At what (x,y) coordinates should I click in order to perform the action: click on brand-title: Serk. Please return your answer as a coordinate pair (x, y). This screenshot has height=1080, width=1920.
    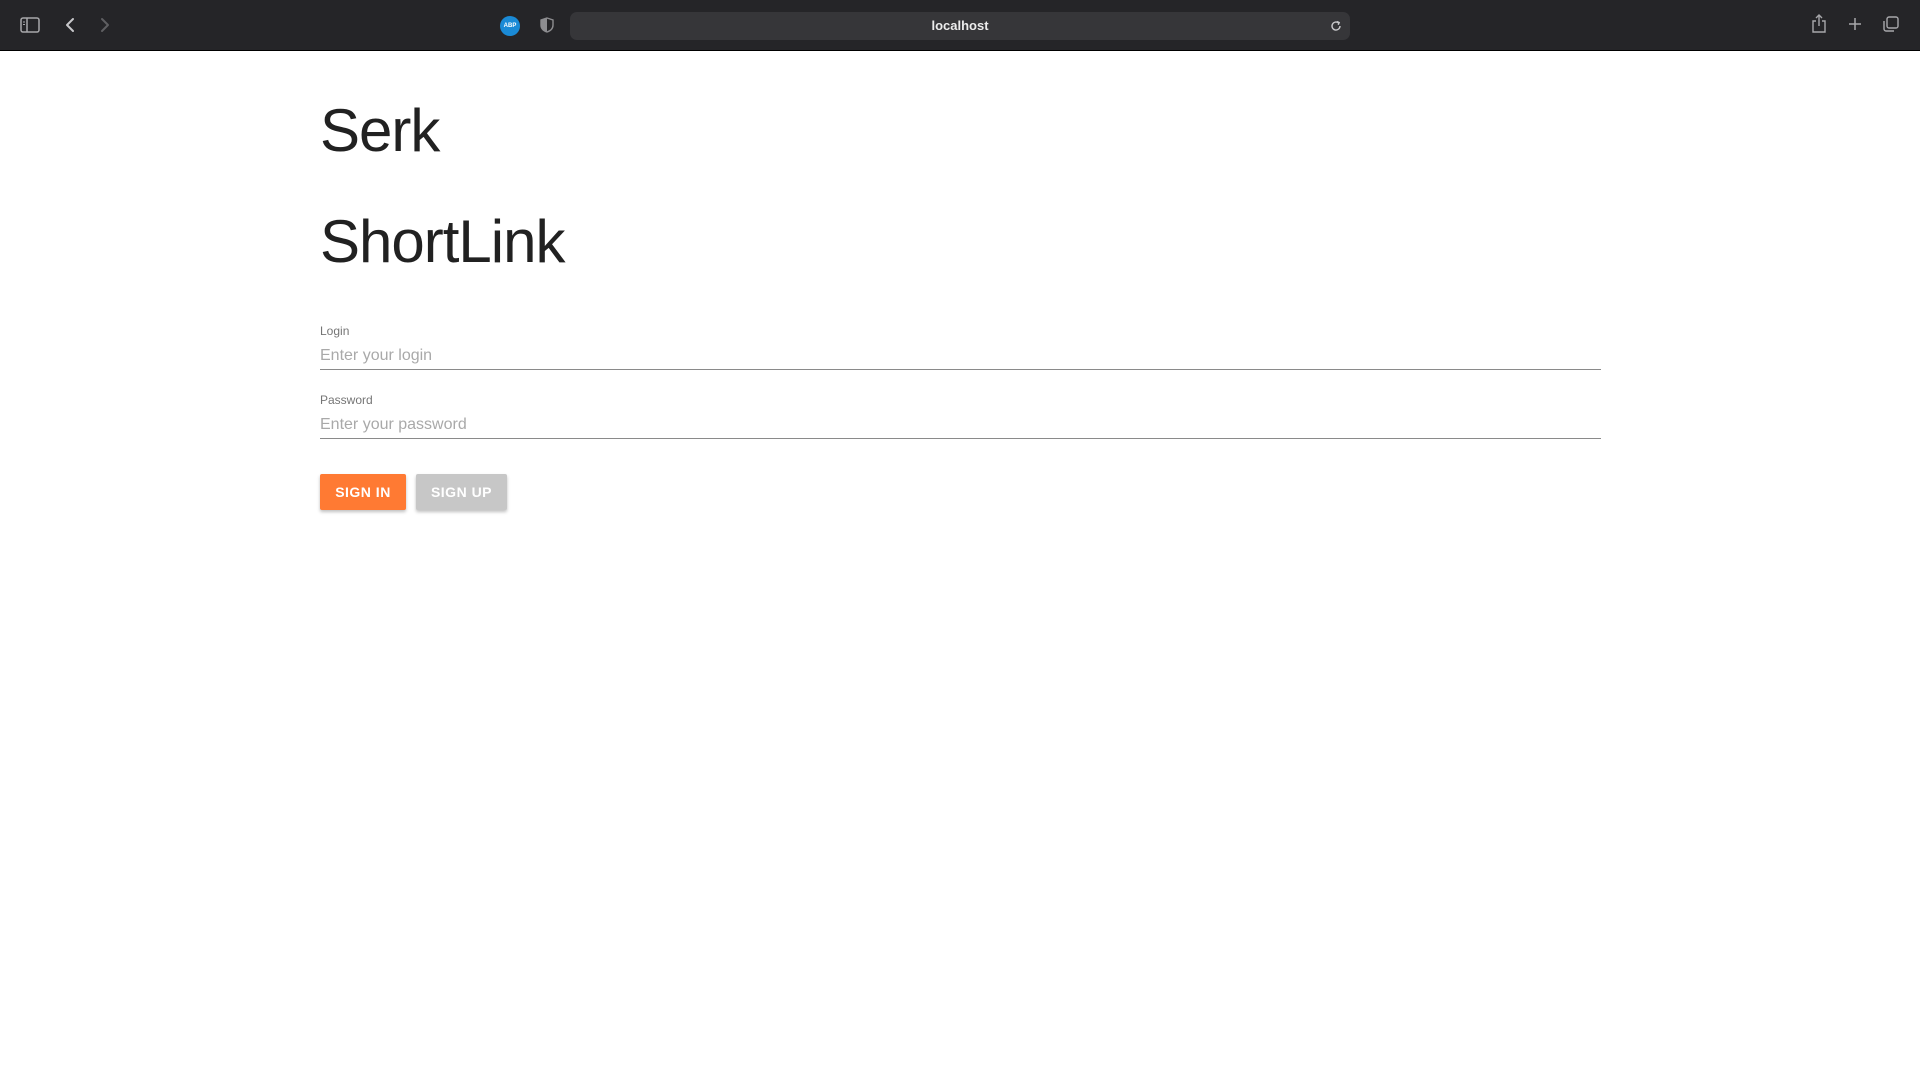
    Looking at the image, I should click on (380, 130).